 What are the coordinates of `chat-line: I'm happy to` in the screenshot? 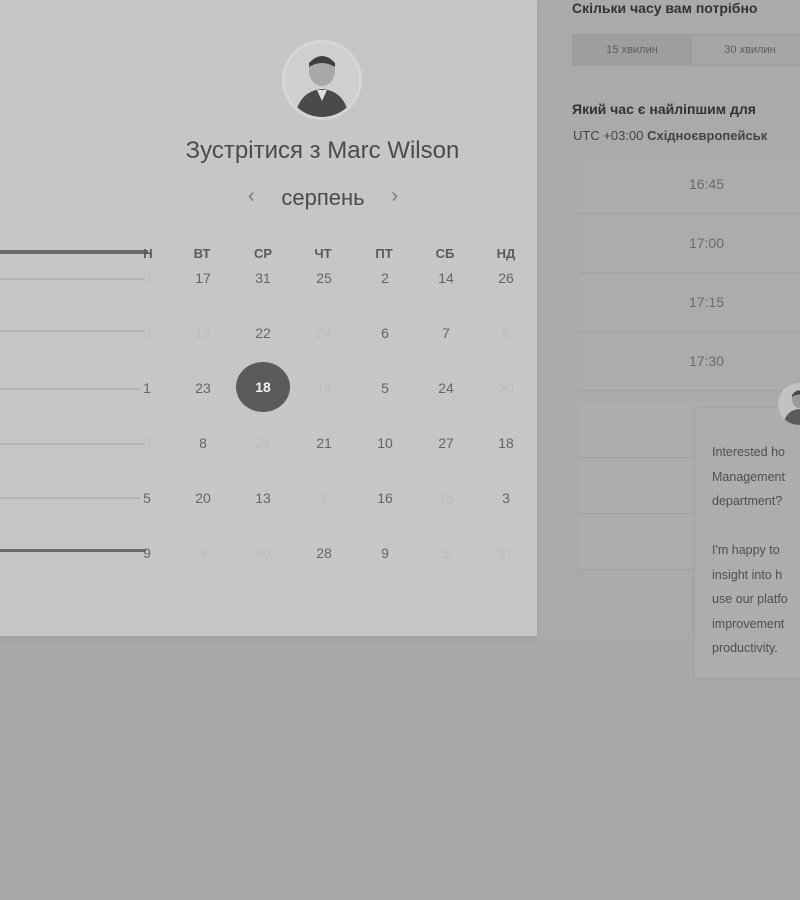 It's located at (746, 550).